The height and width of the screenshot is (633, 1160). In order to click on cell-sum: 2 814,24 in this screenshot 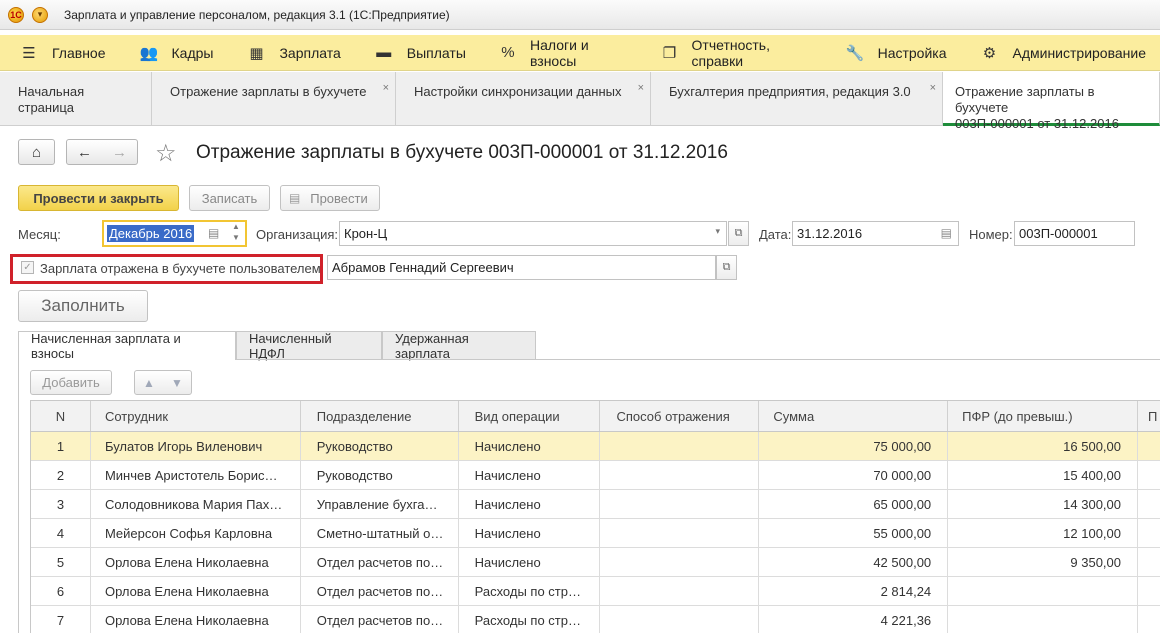, I will do `click(854, 591)`.